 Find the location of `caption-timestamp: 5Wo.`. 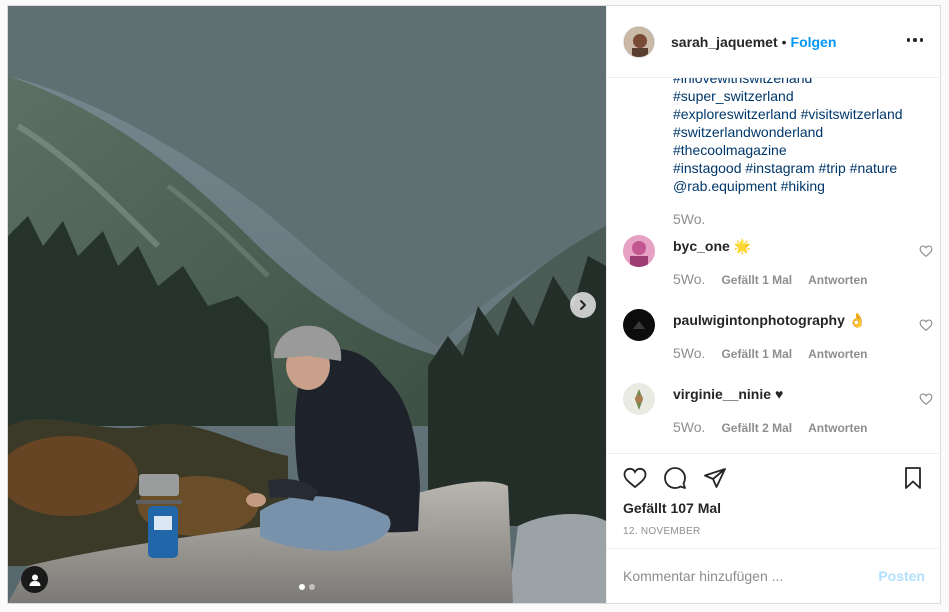

caption-timestamp: 5Wo. is located at coordinates (689, 219).